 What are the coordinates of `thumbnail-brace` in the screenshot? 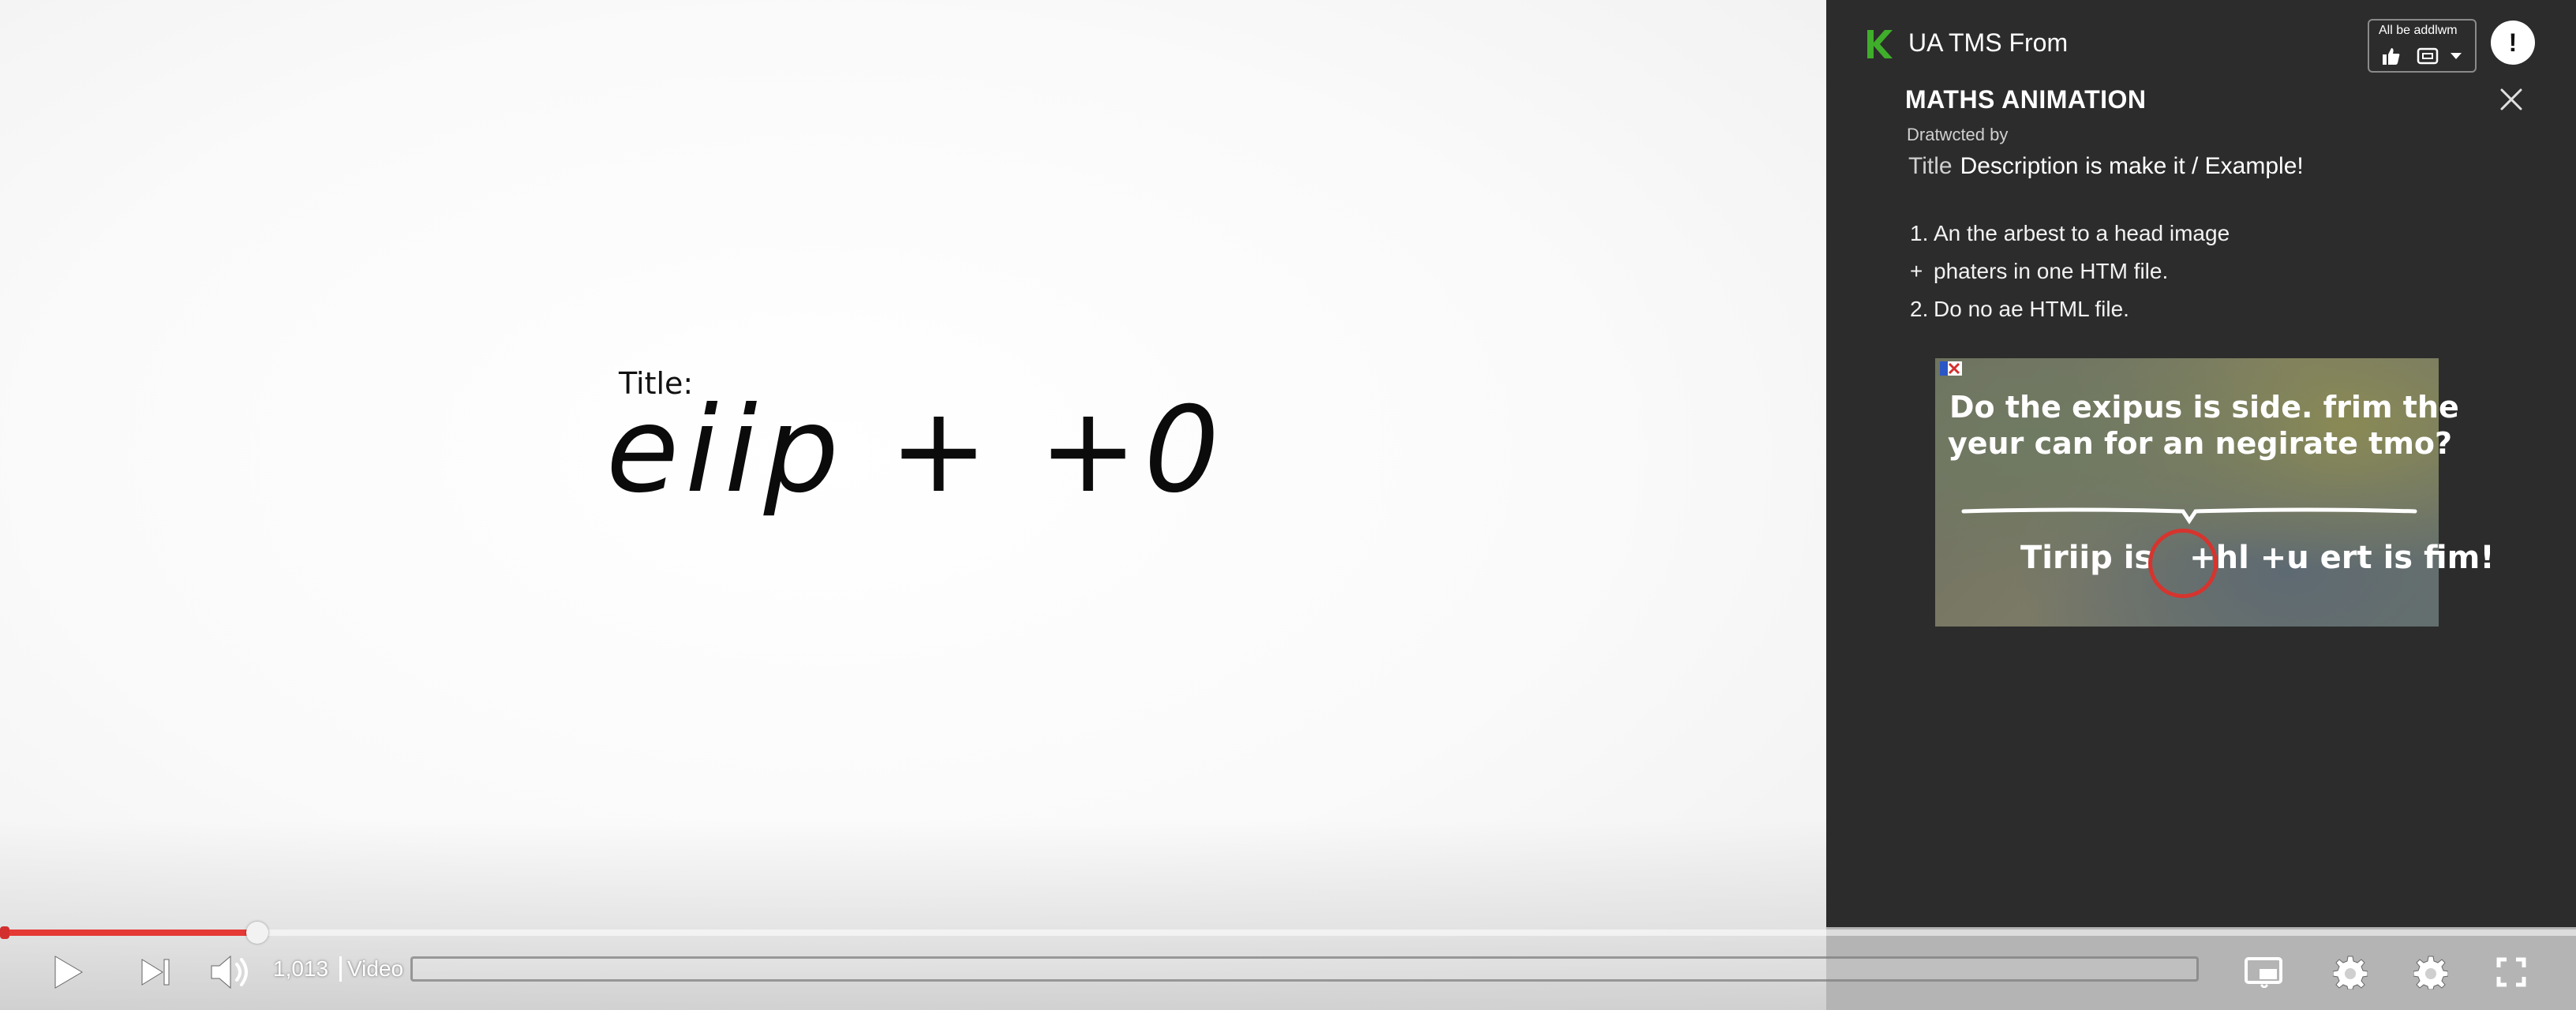 It's located at (2189, 515).